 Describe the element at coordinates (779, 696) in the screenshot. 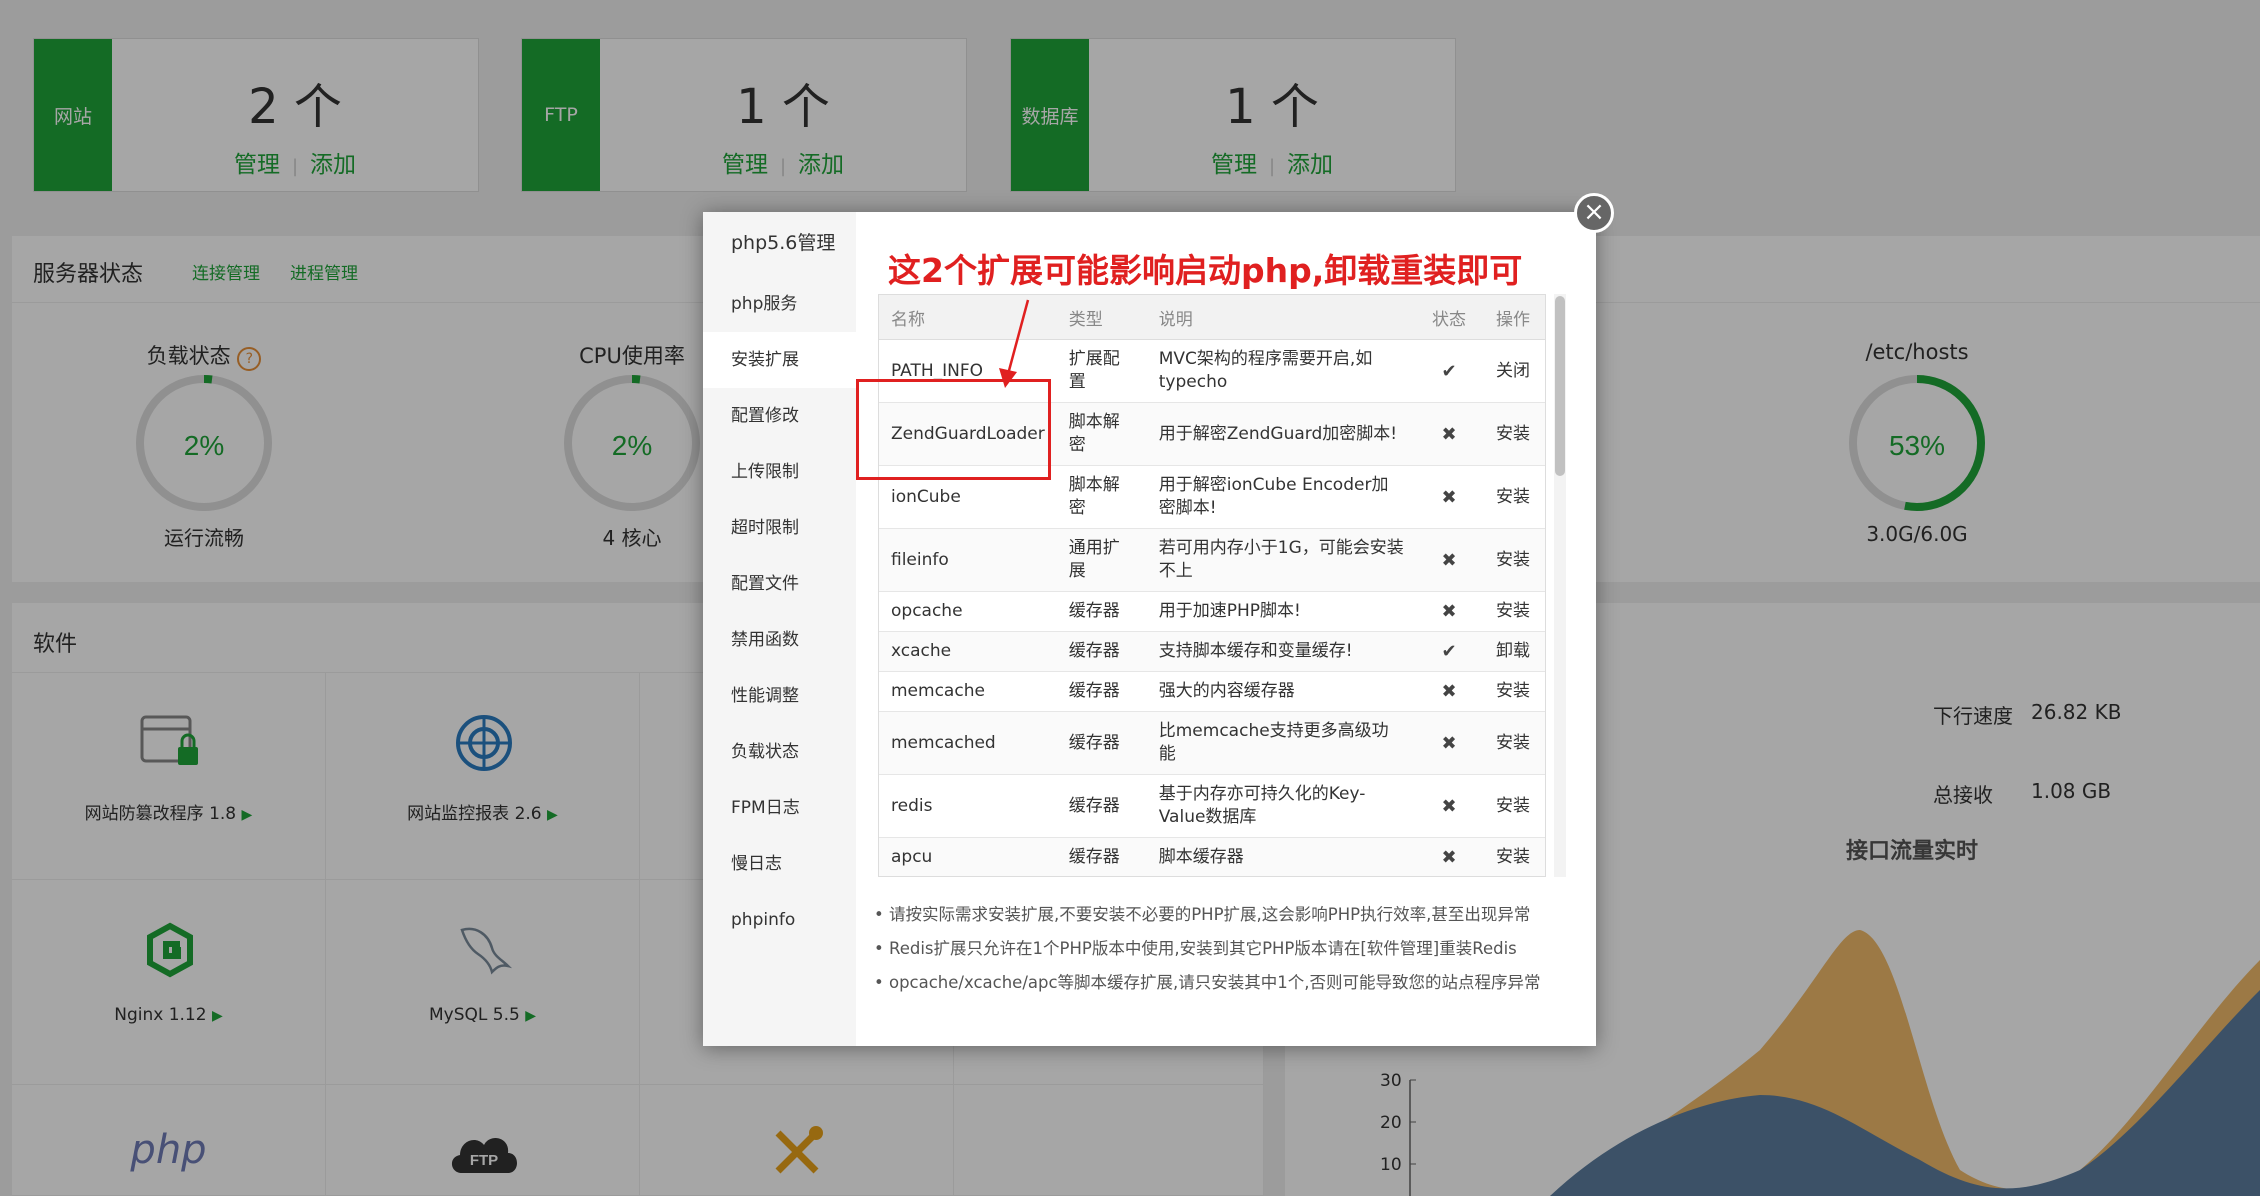

I see `menu-performance: 性能调整` at that location.